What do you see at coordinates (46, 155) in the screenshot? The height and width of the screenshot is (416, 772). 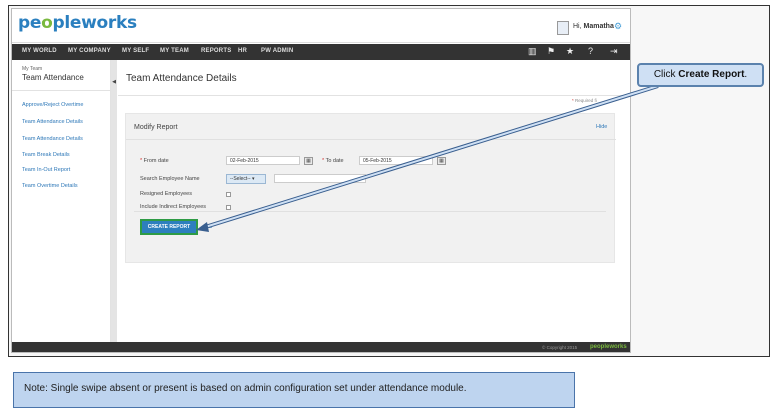 I see `sidebar-item-team-break-details: Team Break Details` at bounding box center [46, 155].